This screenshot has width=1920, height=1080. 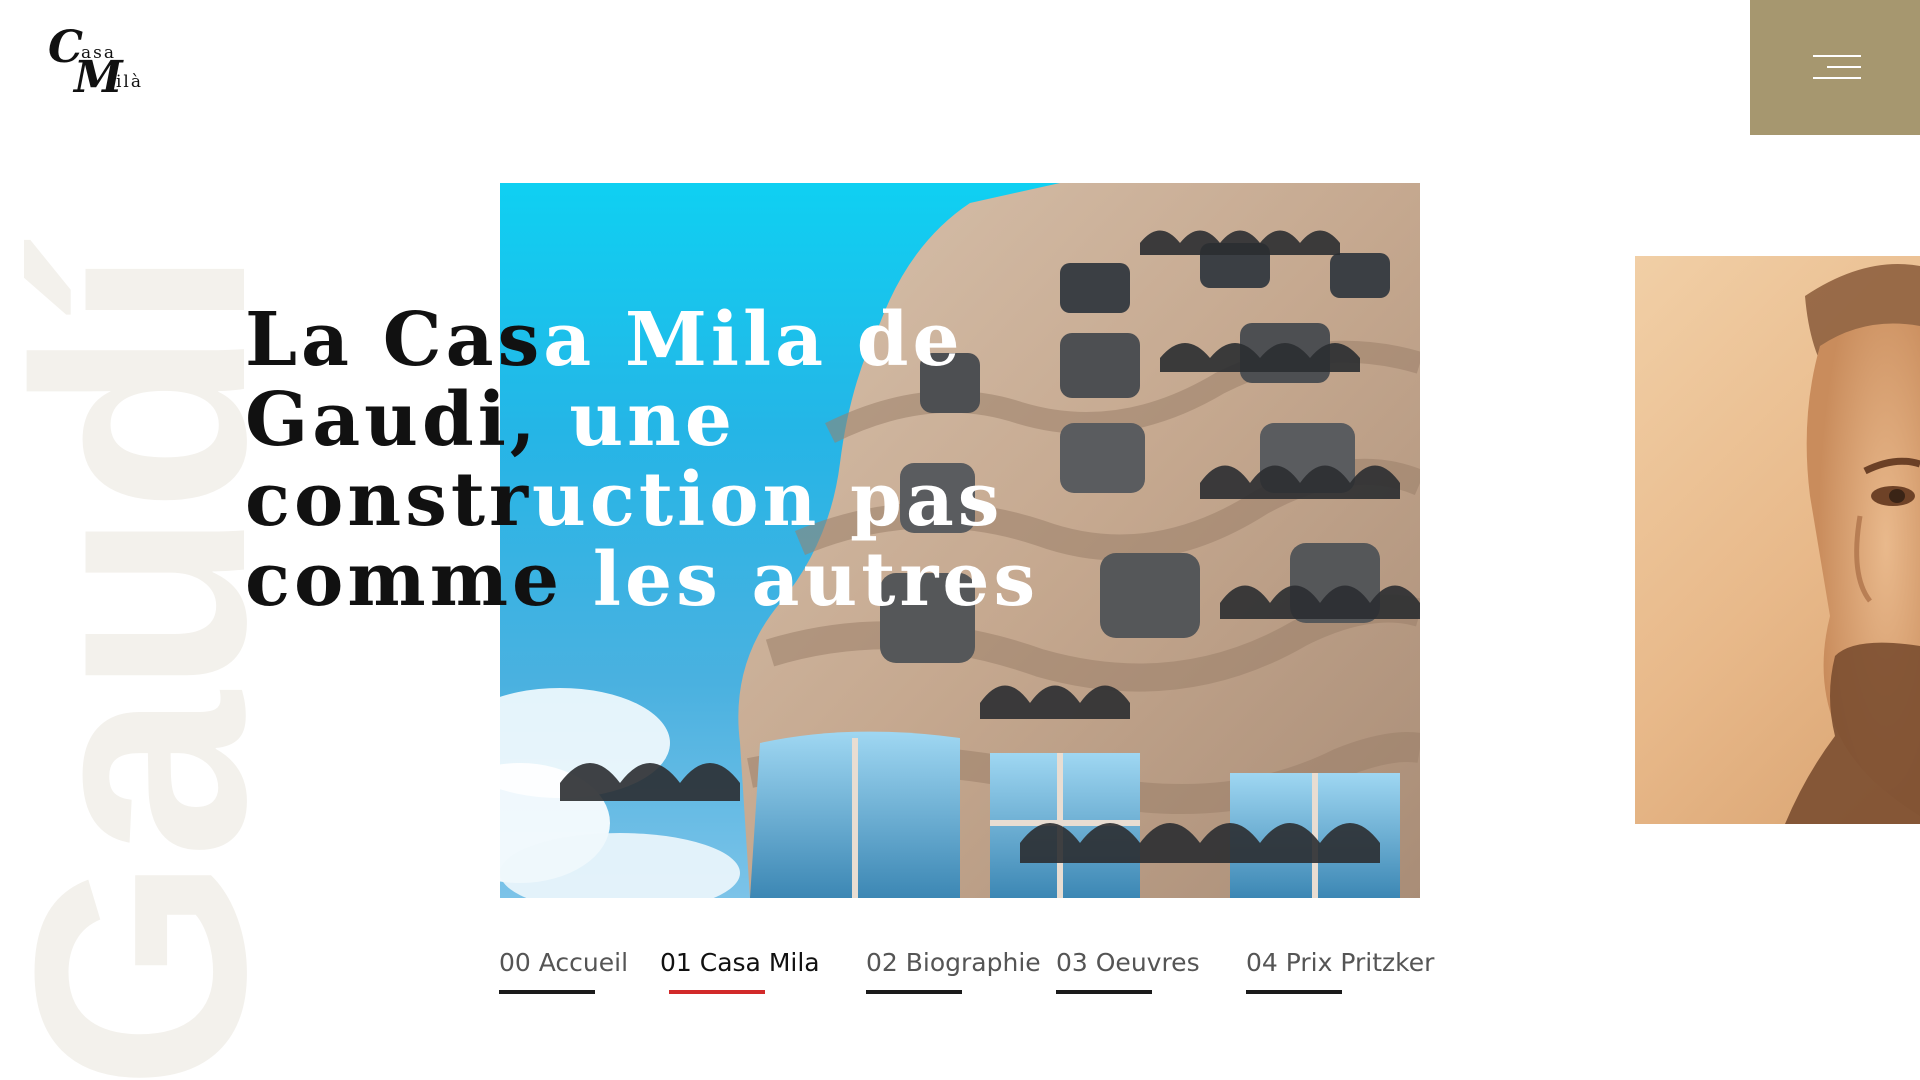 I want to click on headline-line-3-light: uction pas, so click(x=768, y=500).